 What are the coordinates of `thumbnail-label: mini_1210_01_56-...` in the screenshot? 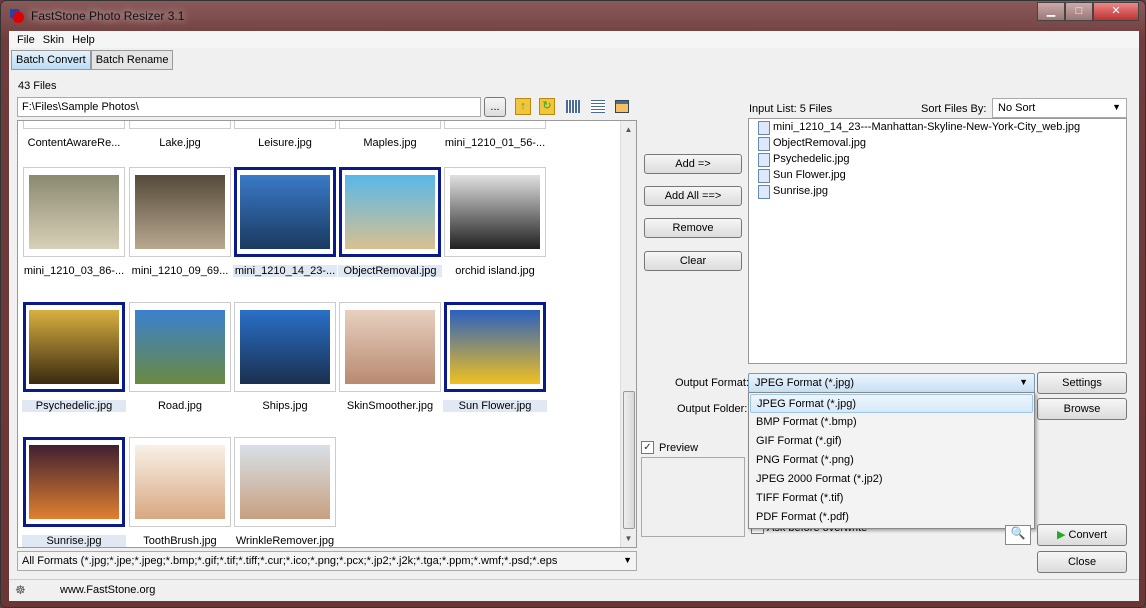 It's located at (495, 143).